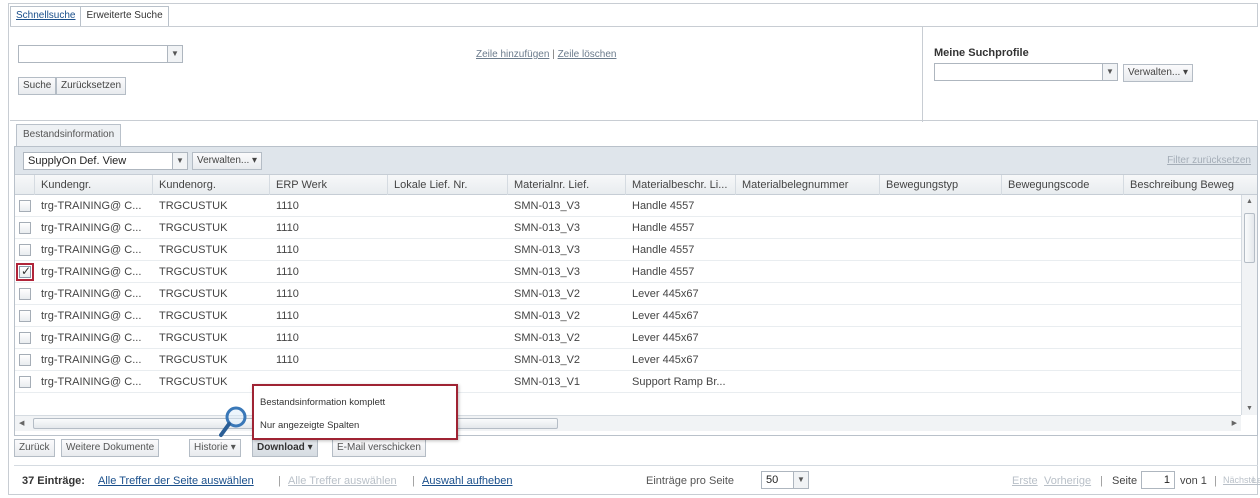 The height and width of the screenshot is (498, 1260). Describe the element at coordinates (21, 423) in the screenshot. I see `scroll-left-icon: ◀` at that location.